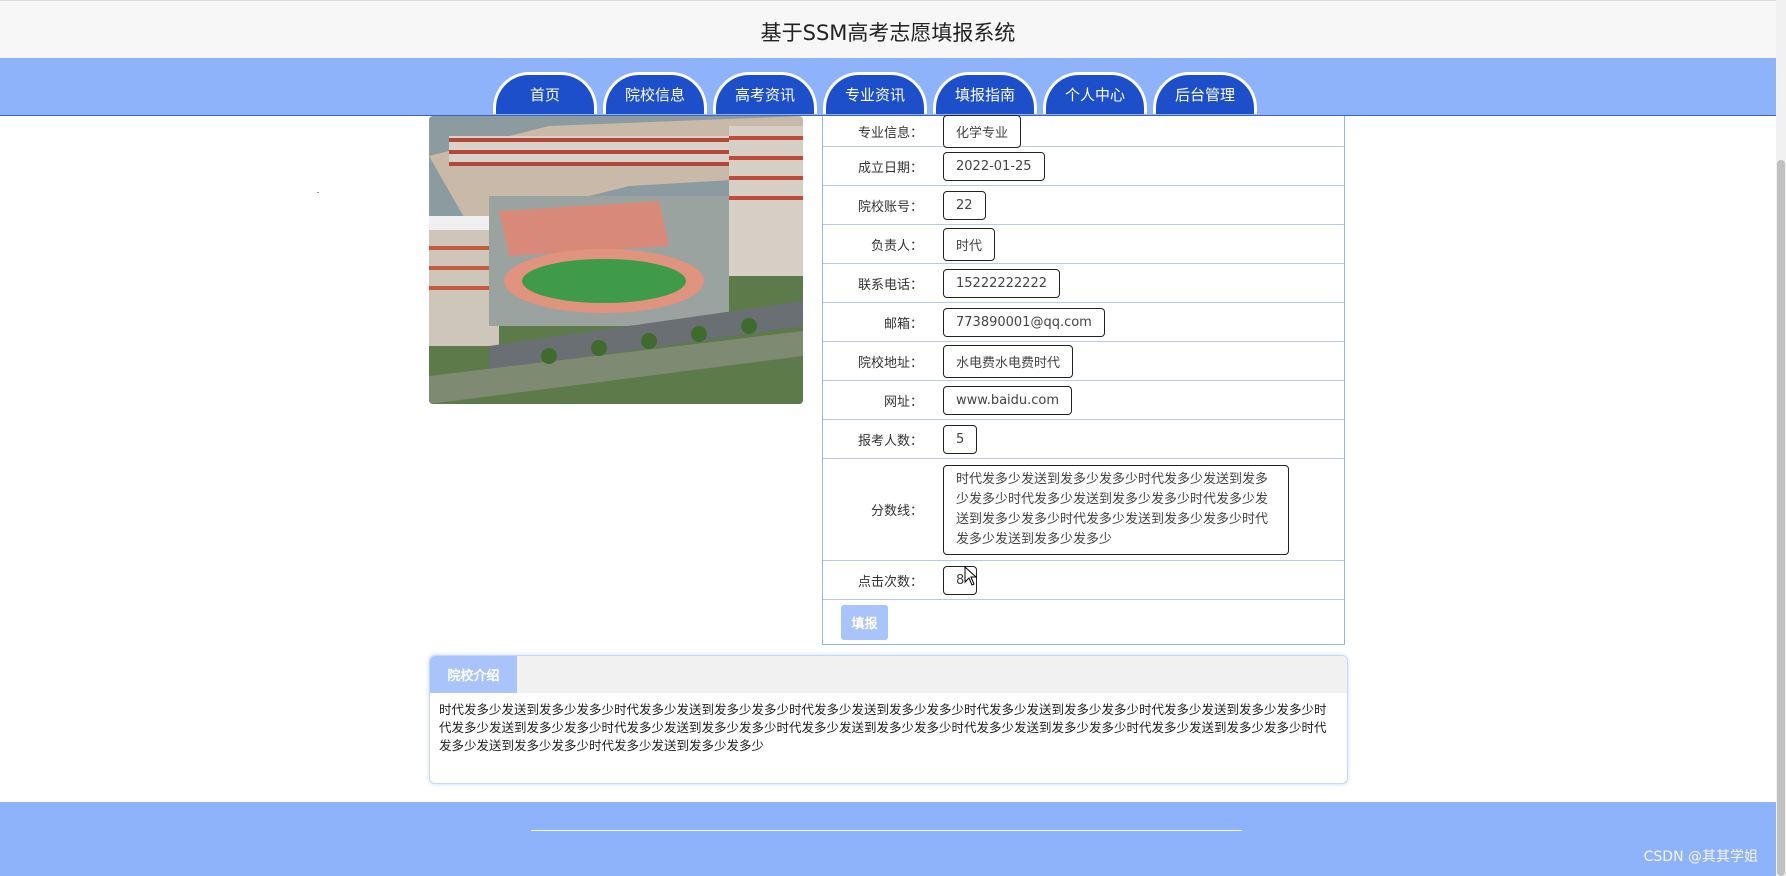 The height and width of the screenshot is (876, 1786). What do you see at coordinates (1083, 283) in the screenshot?
I see `row-phone: 联系电话： 15222222222` at bounding box center [1083, 283].